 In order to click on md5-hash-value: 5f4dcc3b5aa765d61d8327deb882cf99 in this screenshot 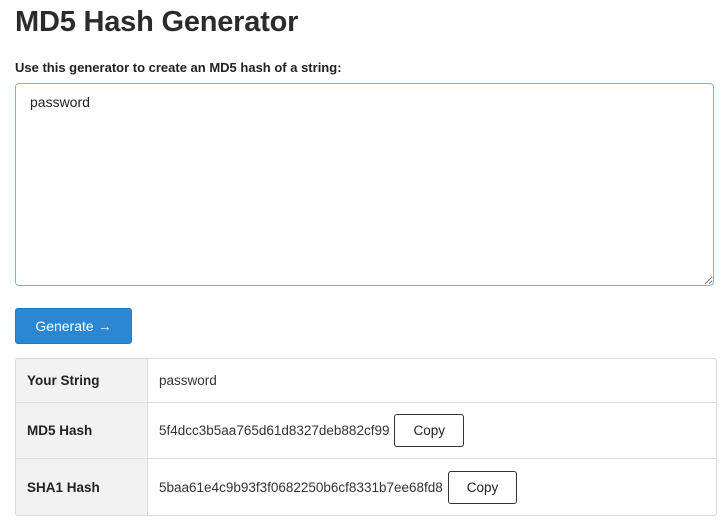, I will do `click(274, 430)`.